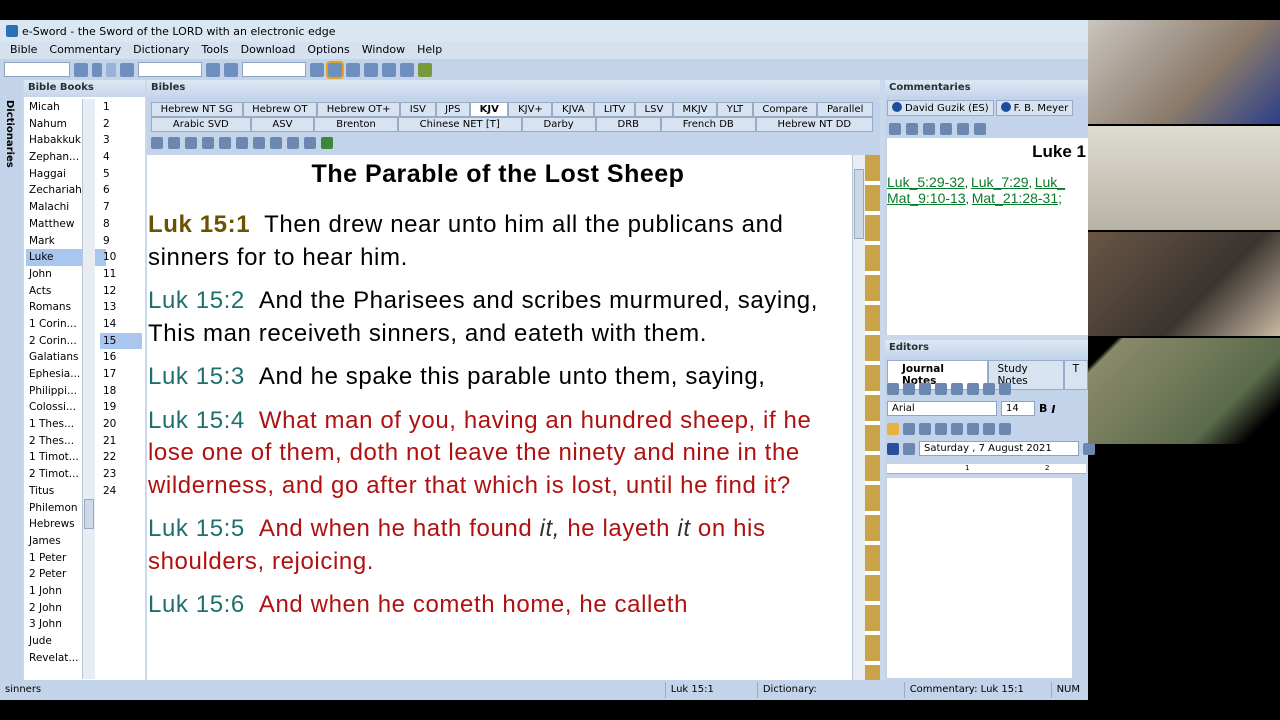  Describe the element at coordinates (926, 182) in the screenshot. I see `scripture-link: Luk_5:29-32` at that location.